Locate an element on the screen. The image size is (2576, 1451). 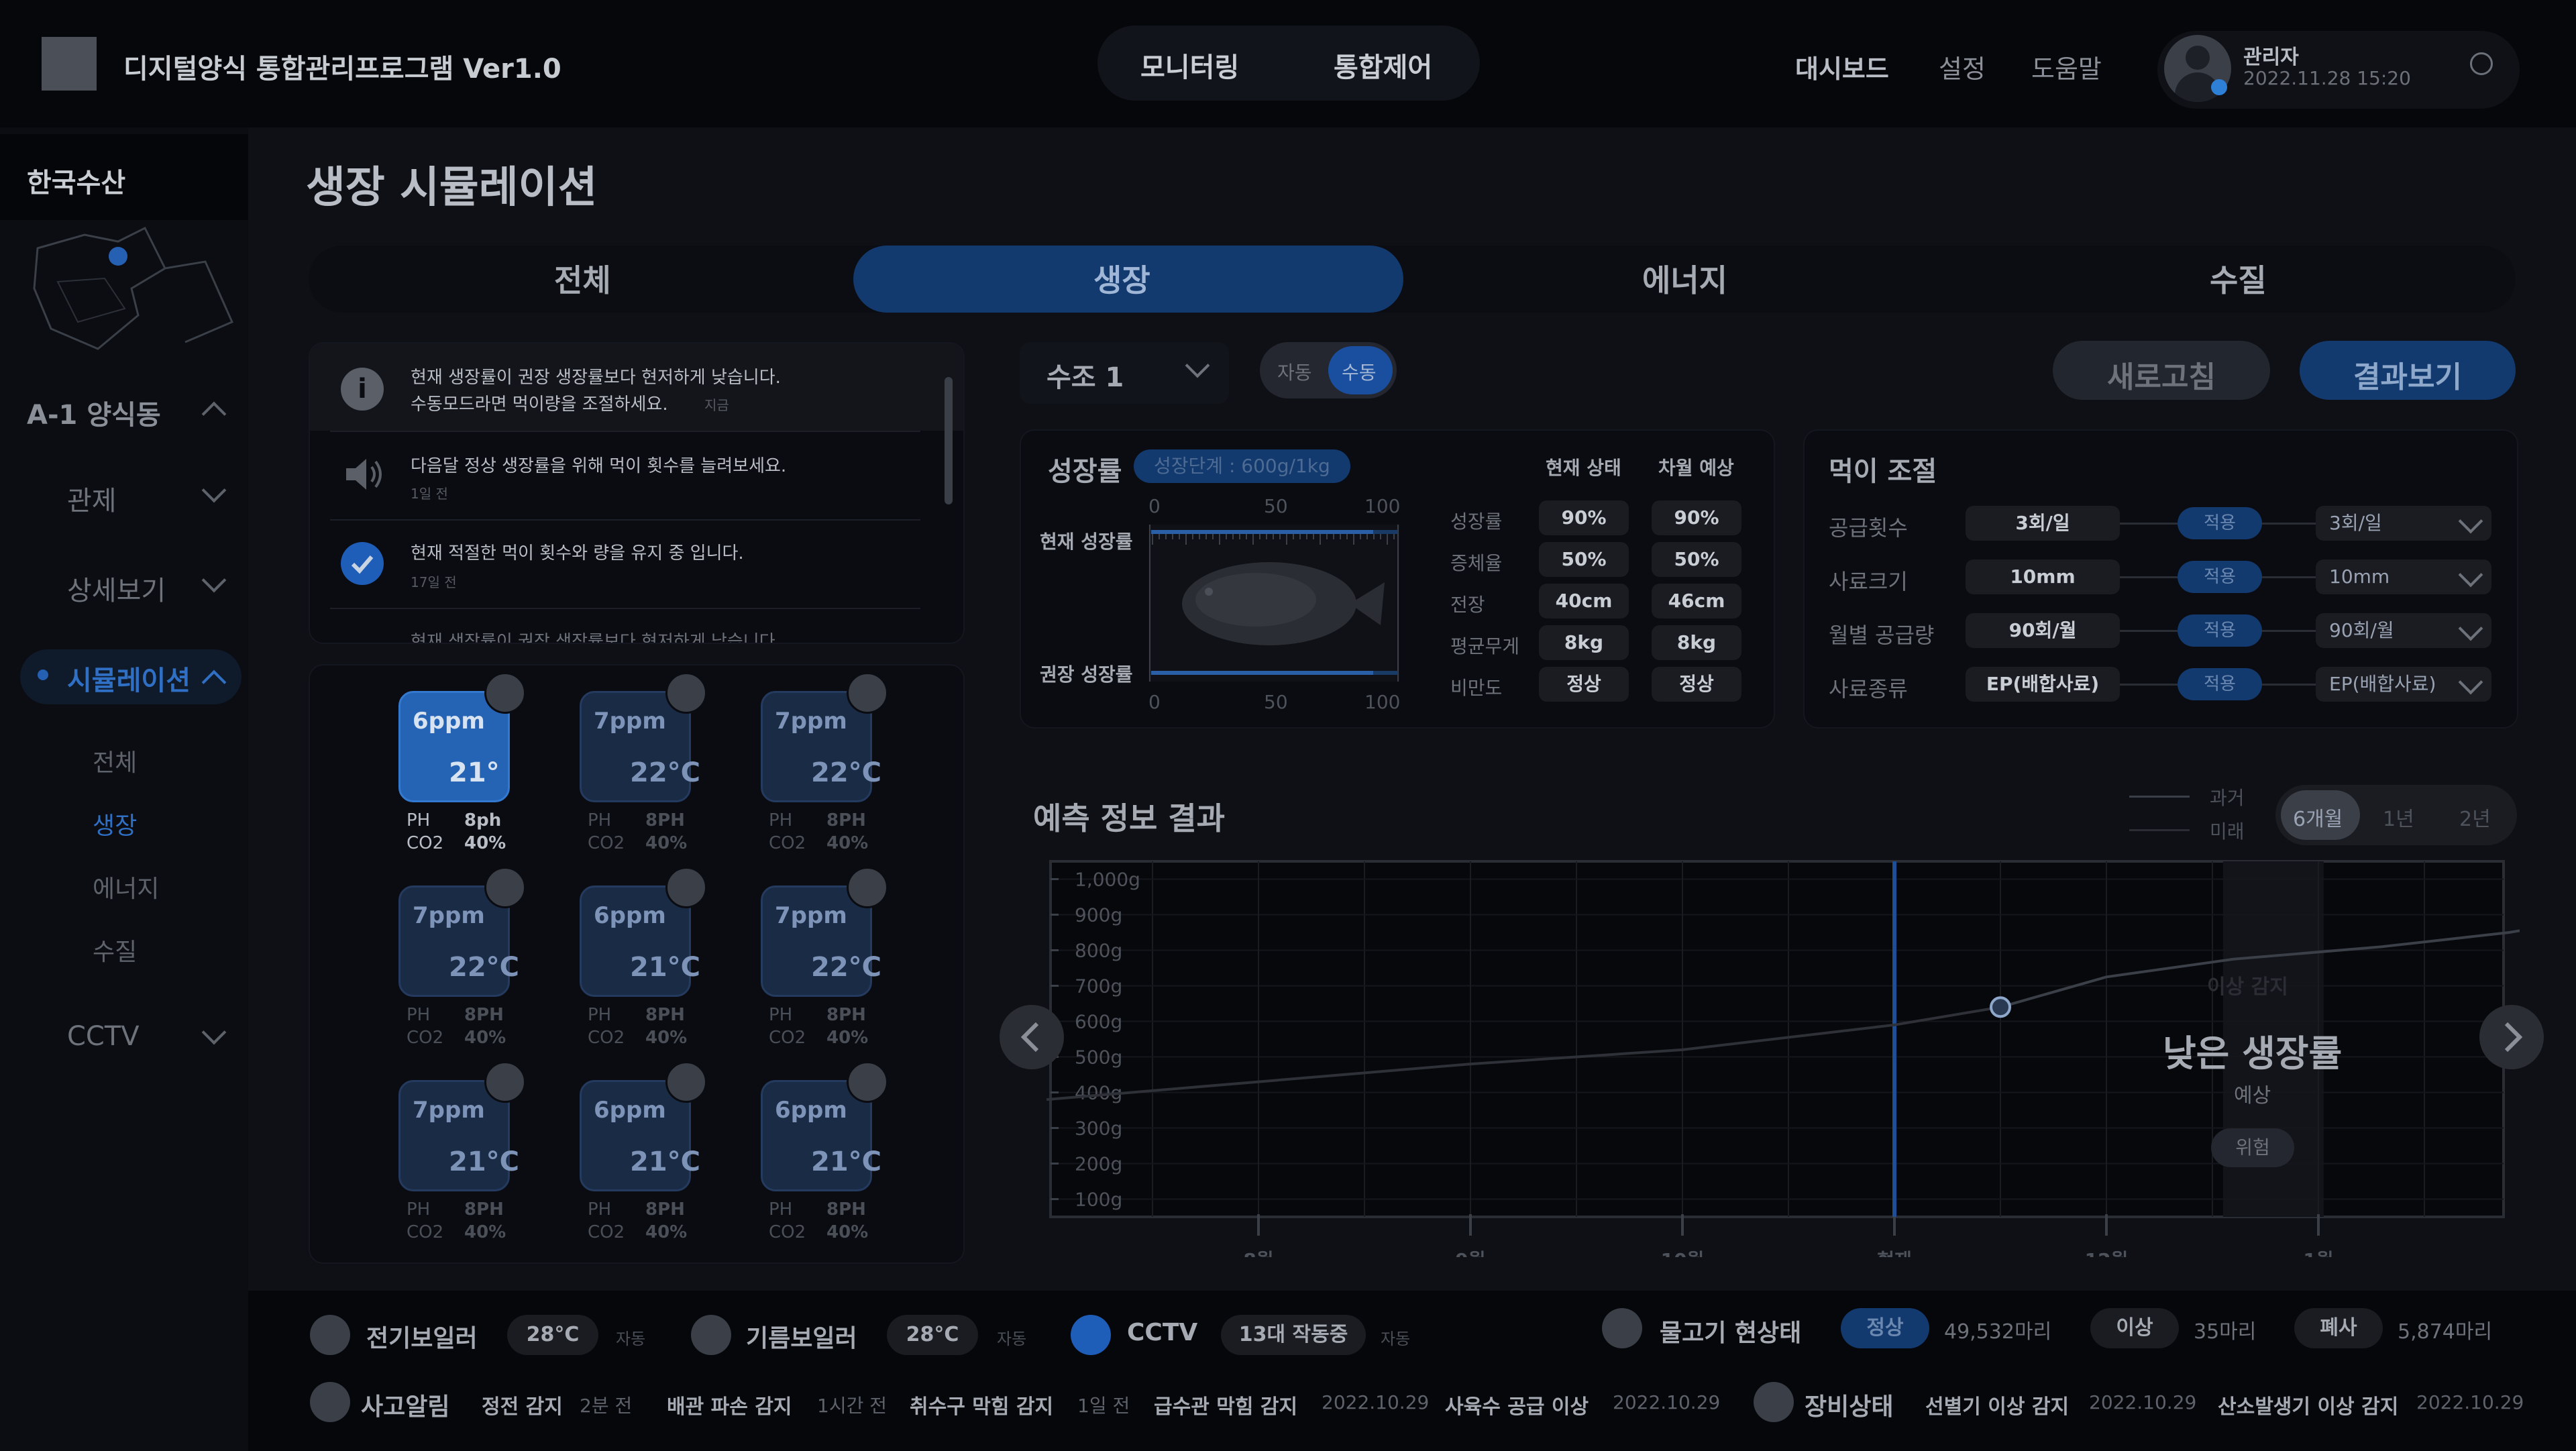
active-dot-icon is located at coordinates (43, 674).